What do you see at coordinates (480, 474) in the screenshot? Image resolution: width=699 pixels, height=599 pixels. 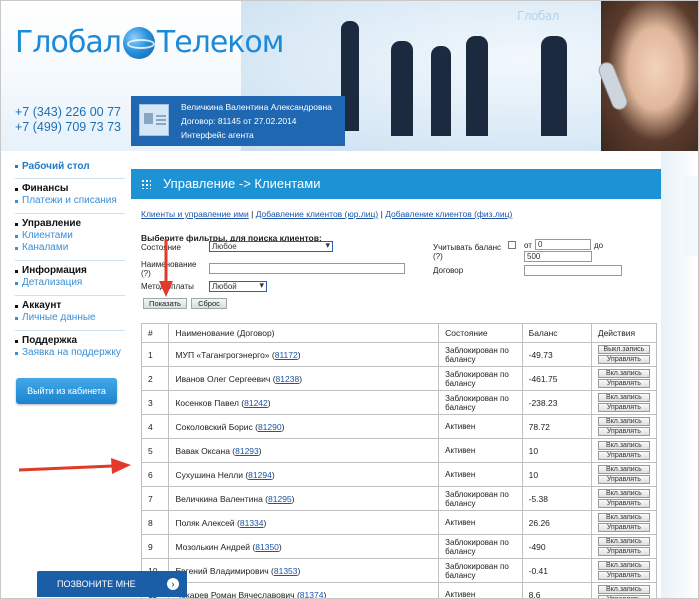 I see `client-state: Активен` at bounding box center [480, 474].